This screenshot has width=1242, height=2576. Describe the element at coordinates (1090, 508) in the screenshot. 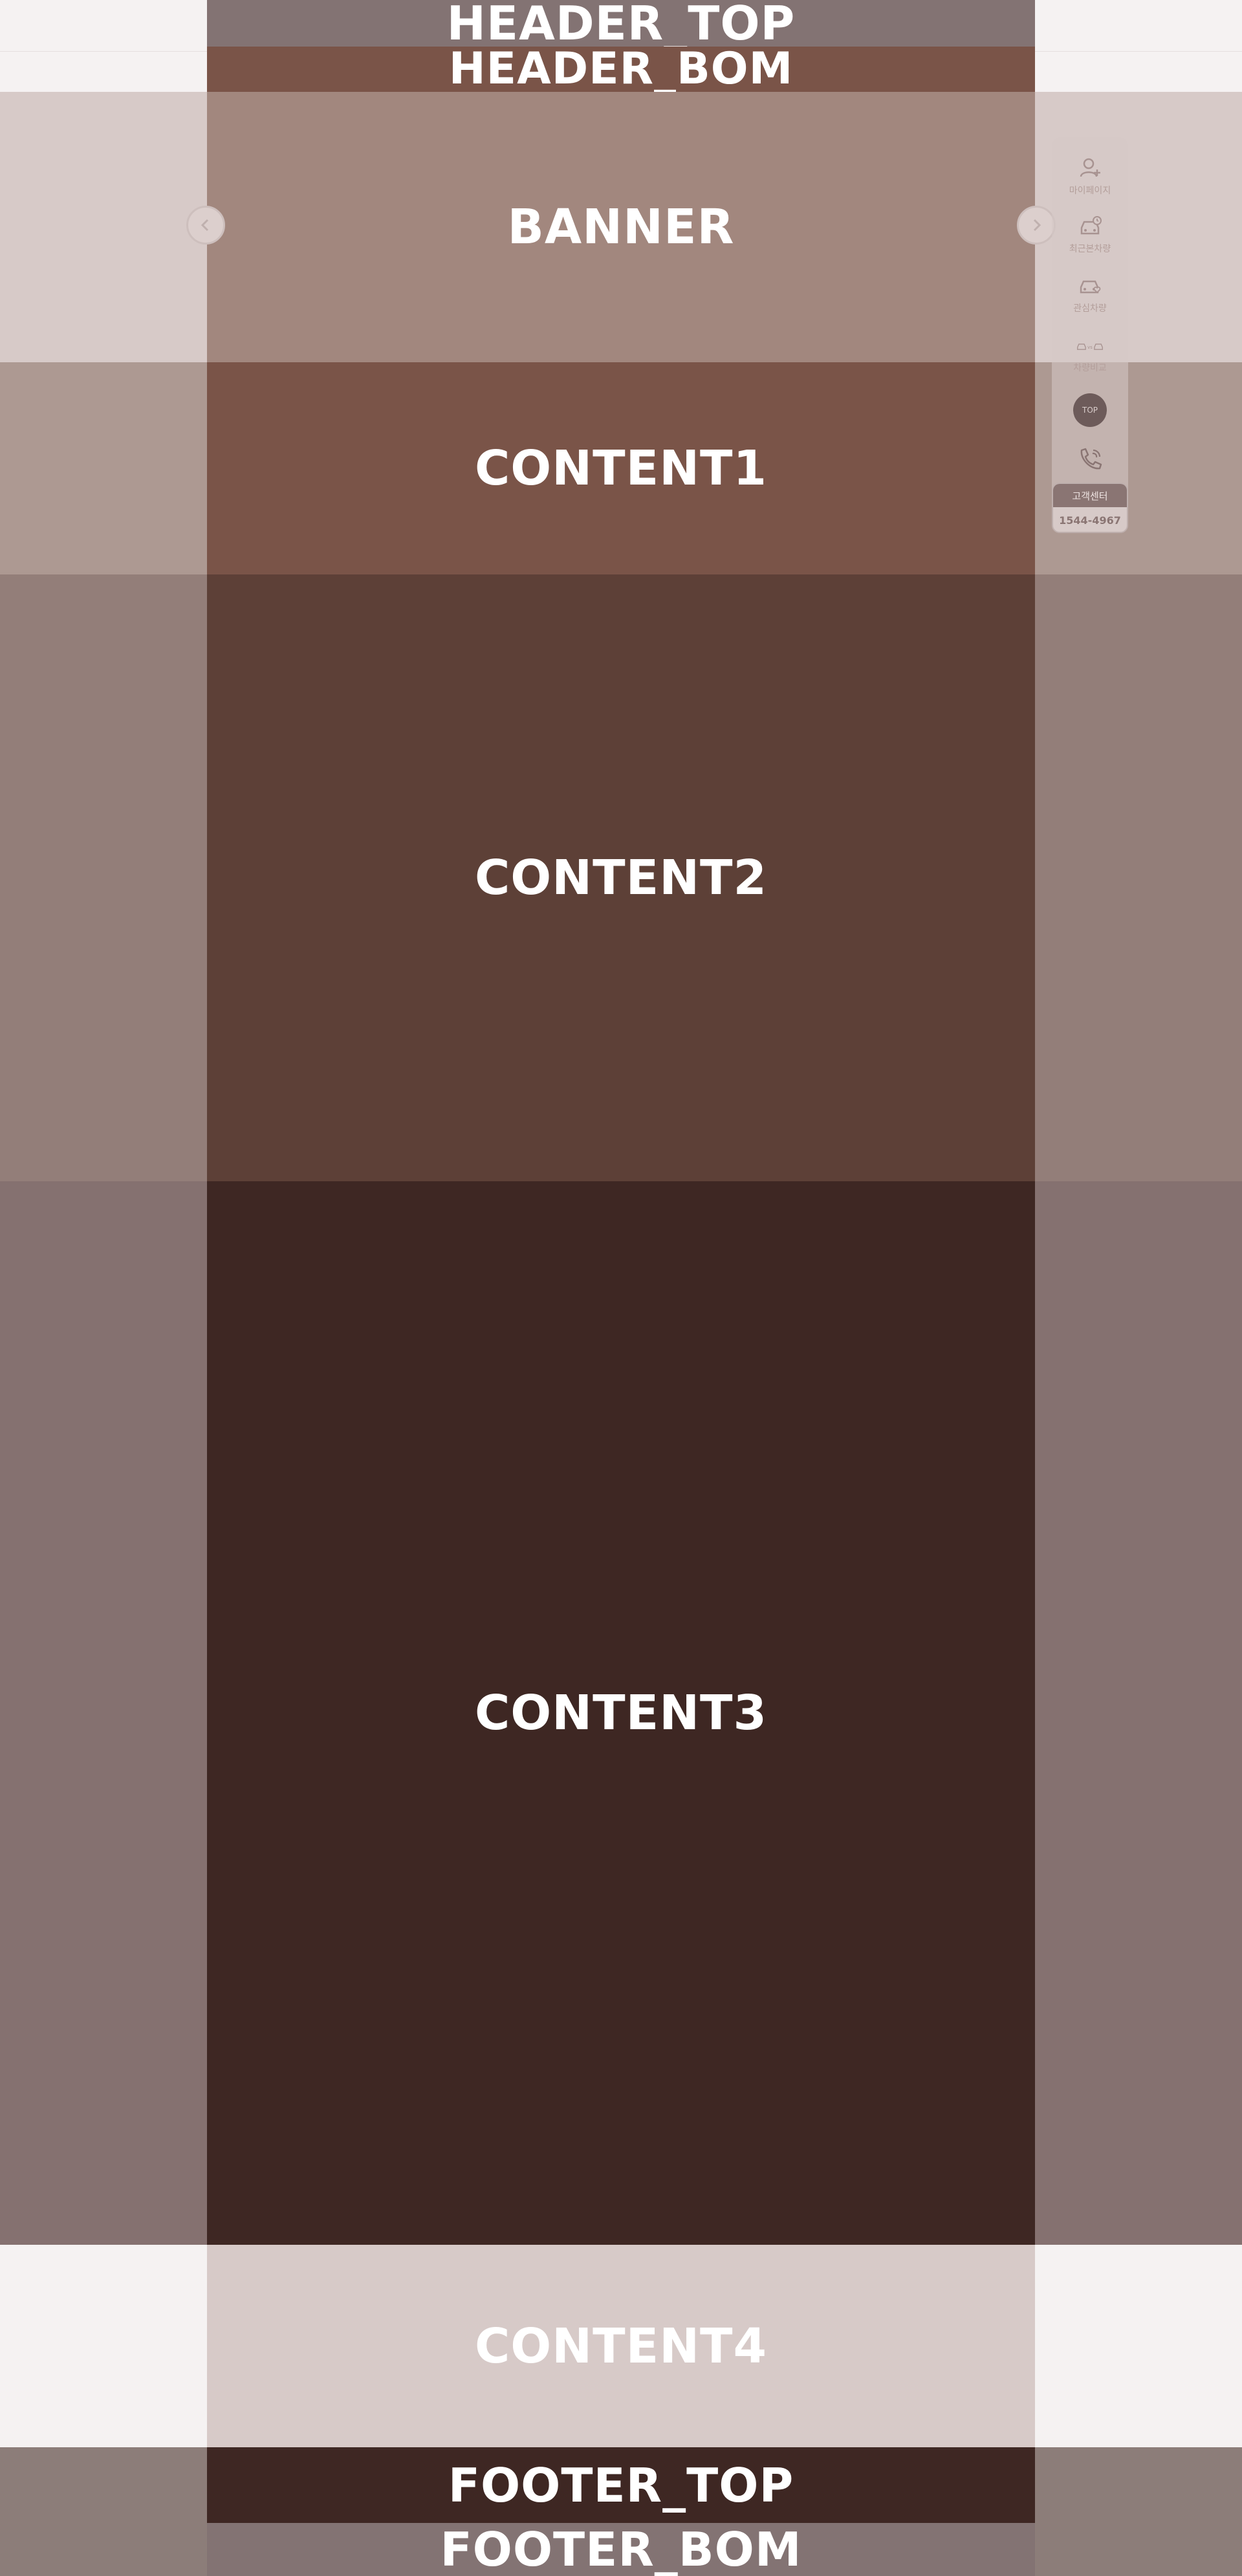

I see `customer-center-box: 고객센터 1544-4967` at that location.